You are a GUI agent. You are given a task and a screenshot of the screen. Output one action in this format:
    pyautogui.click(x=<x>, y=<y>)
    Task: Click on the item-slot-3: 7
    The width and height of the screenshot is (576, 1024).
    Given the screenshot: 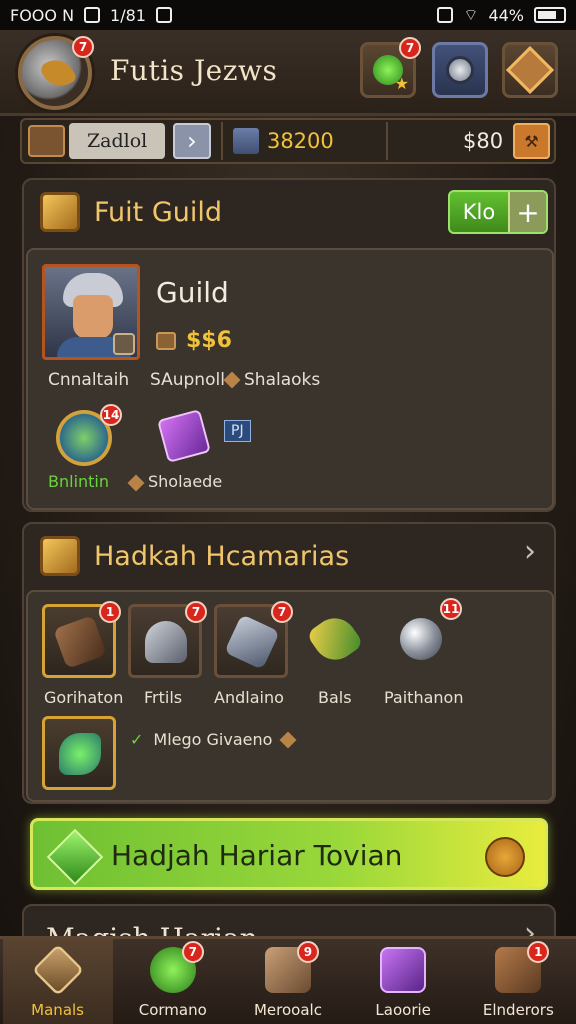 What is the action you would take?
    pyautogui.click(x=253, y=639)
    